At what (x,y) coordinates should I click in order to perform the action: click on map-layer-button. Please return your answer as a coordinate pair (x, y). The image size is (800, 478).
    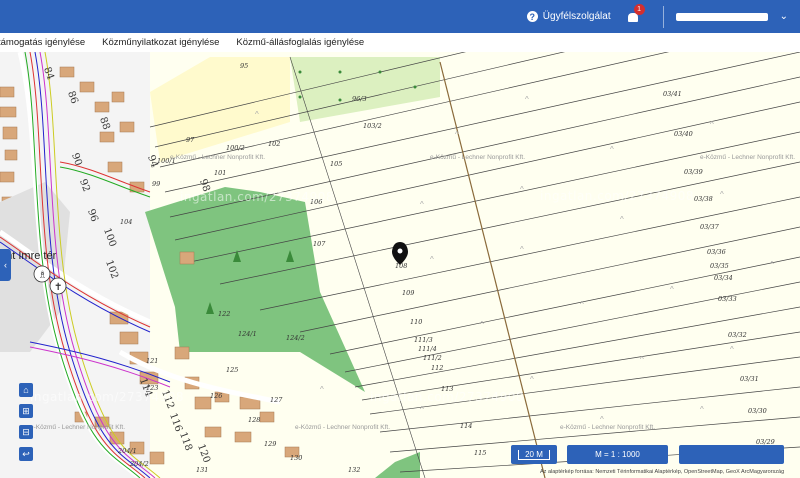
    Looking at the image, I should click on (731, 454).